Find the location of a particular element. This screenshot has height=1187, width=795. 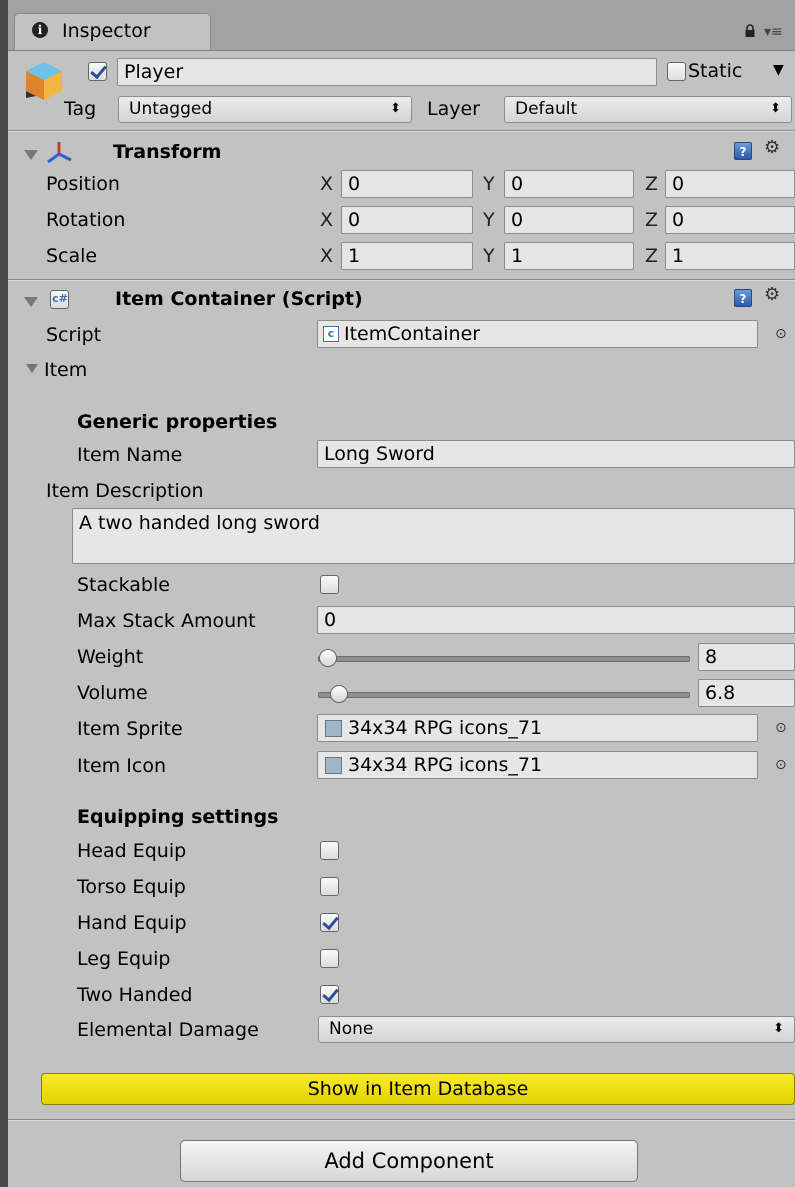

stackable-label: Stackable is located at coordinates (123, 585).